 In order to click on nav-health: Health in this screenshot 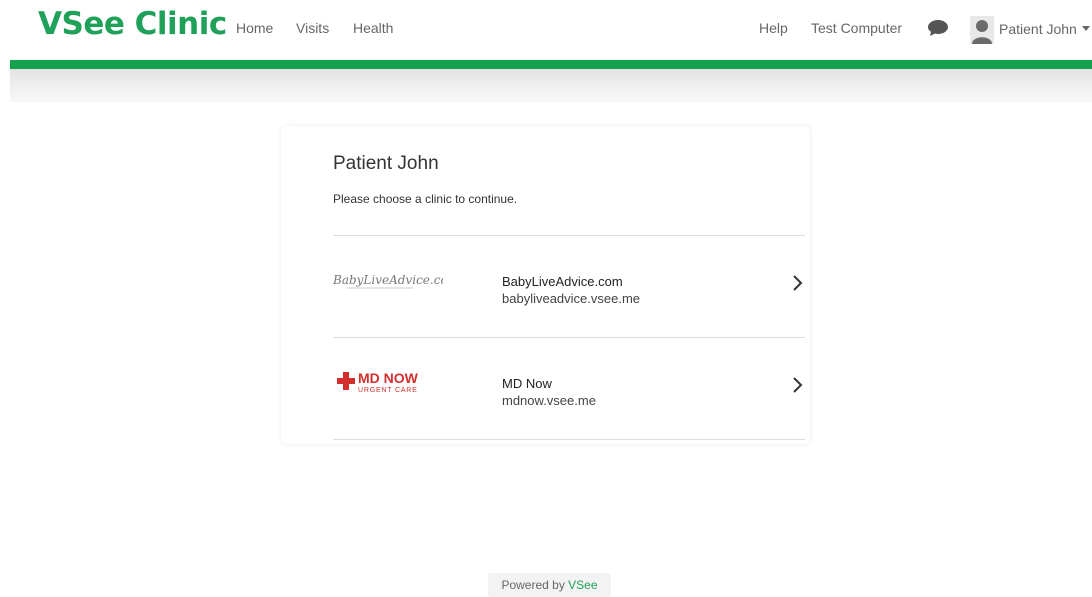, I will do `click(373, 28)`.